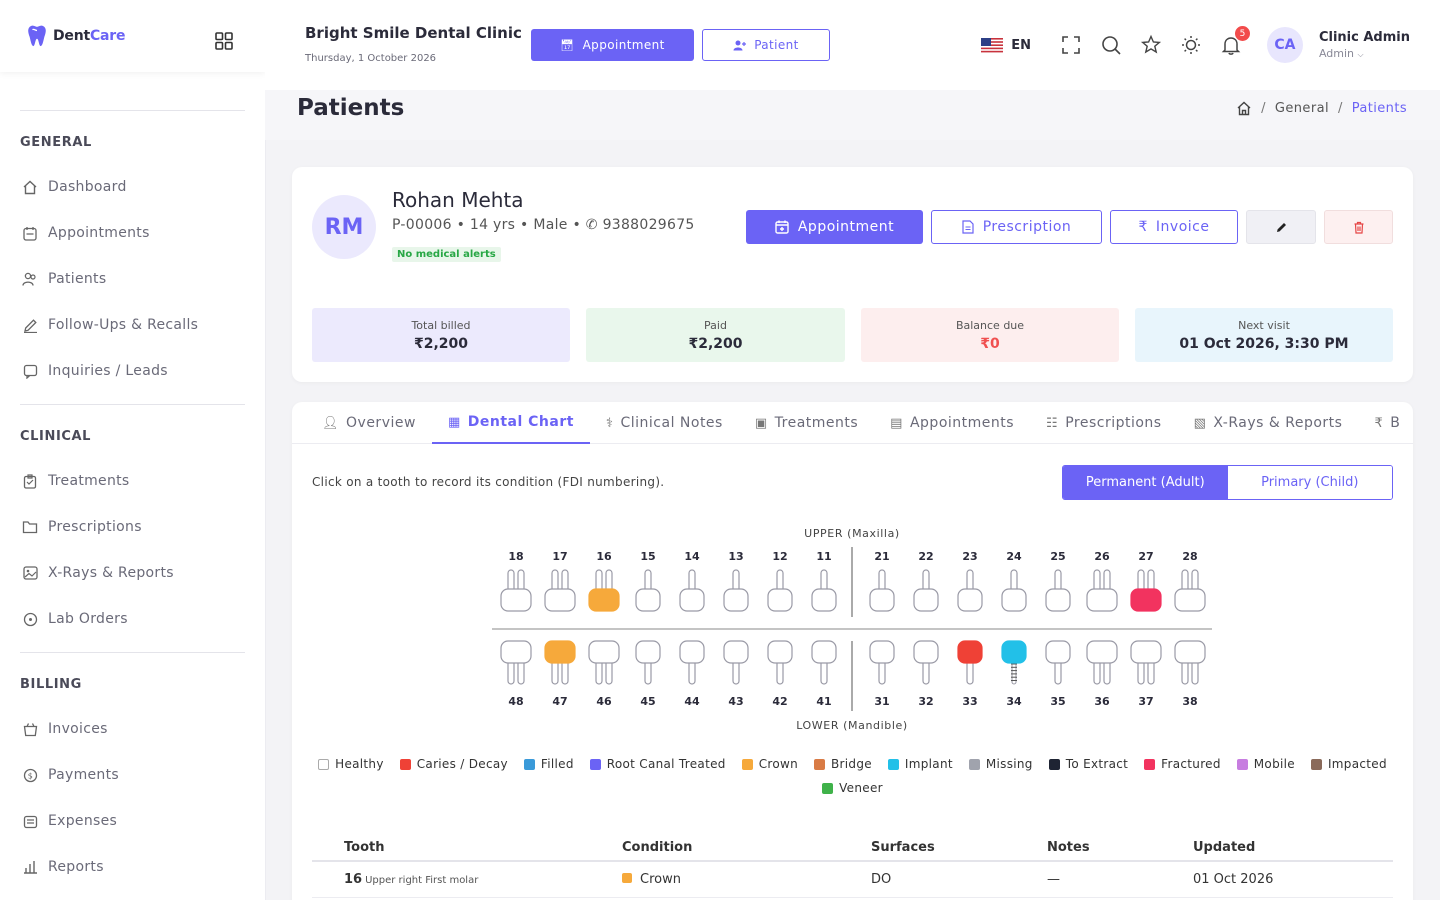  What do you see at coordinates (1146, 674) in the screenshot?
I see `tooth-37: 37` at bounding box center [1146, 674].